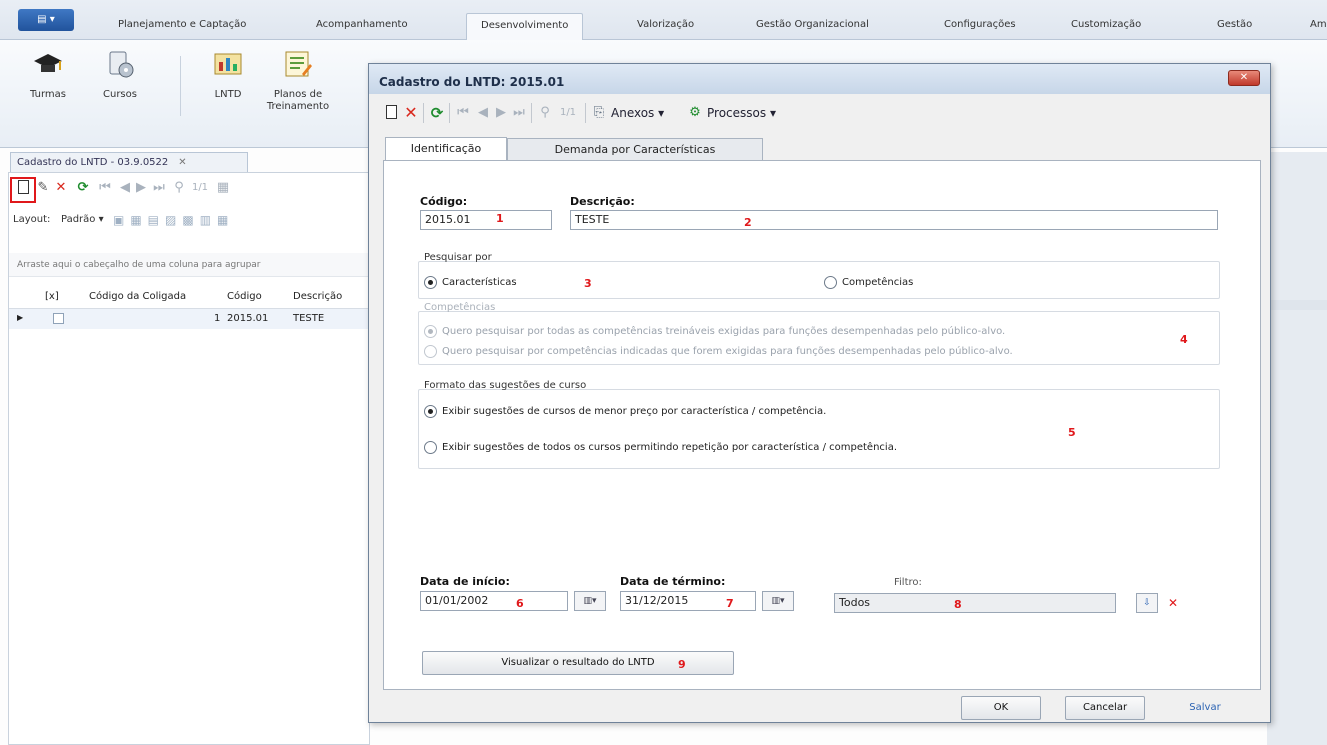  I want to click on caracteristicas-radio, so click(430, 282).